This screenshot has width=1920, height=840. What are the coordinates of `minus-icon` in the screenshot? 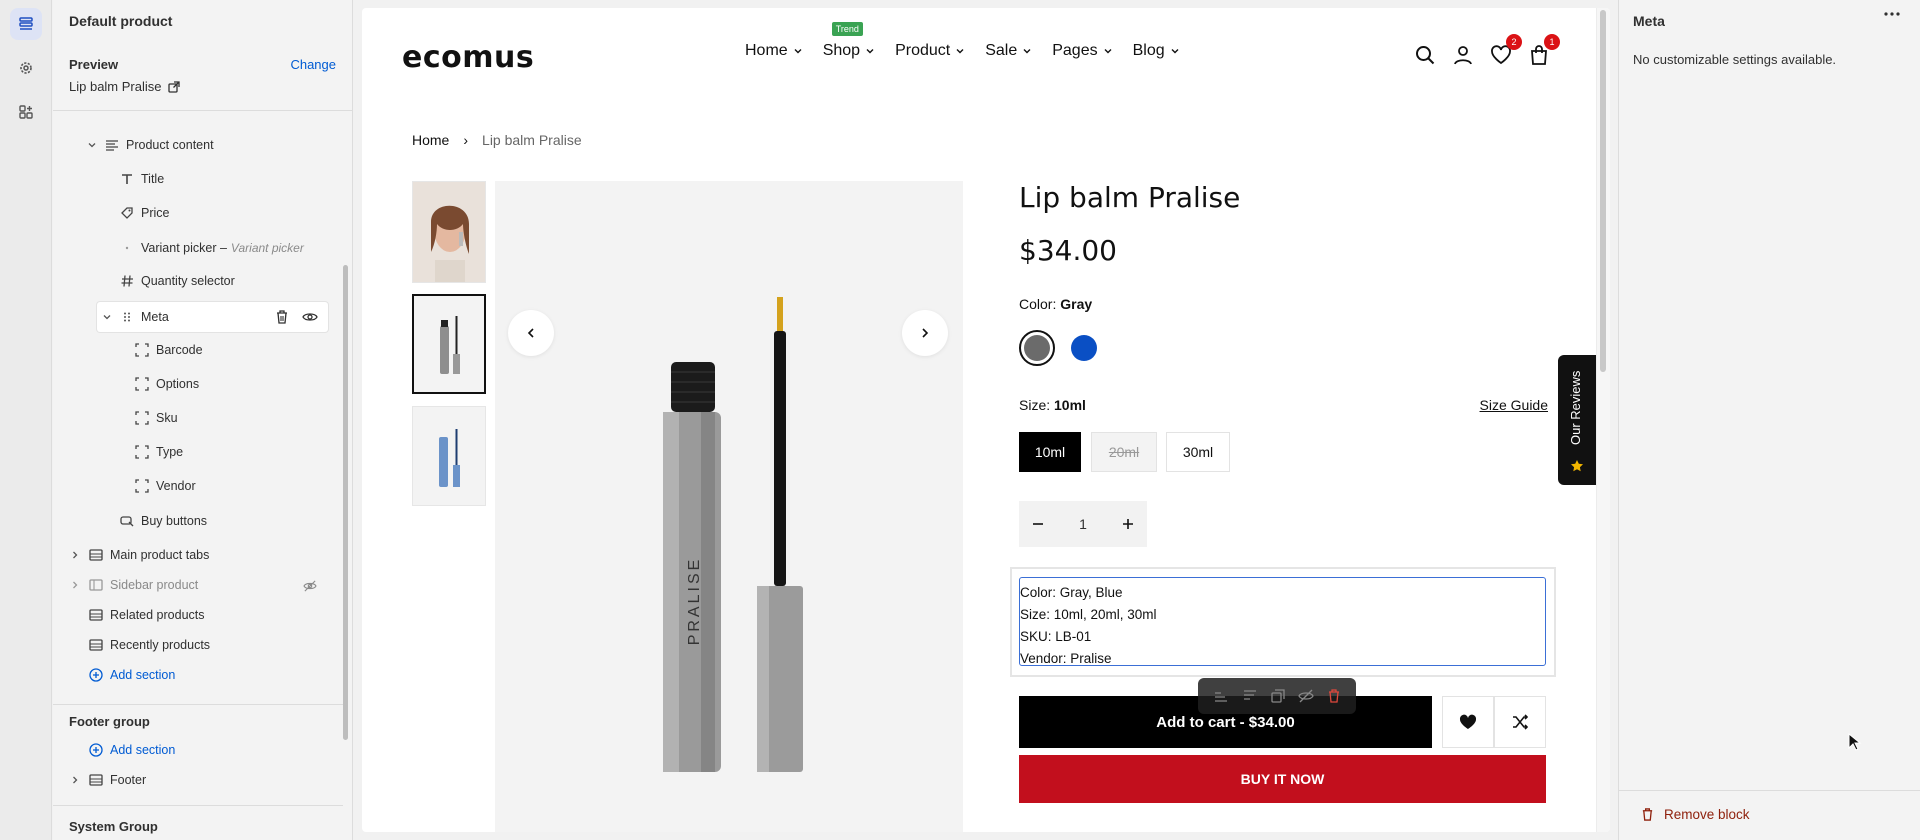 It's located at (1038, 524).